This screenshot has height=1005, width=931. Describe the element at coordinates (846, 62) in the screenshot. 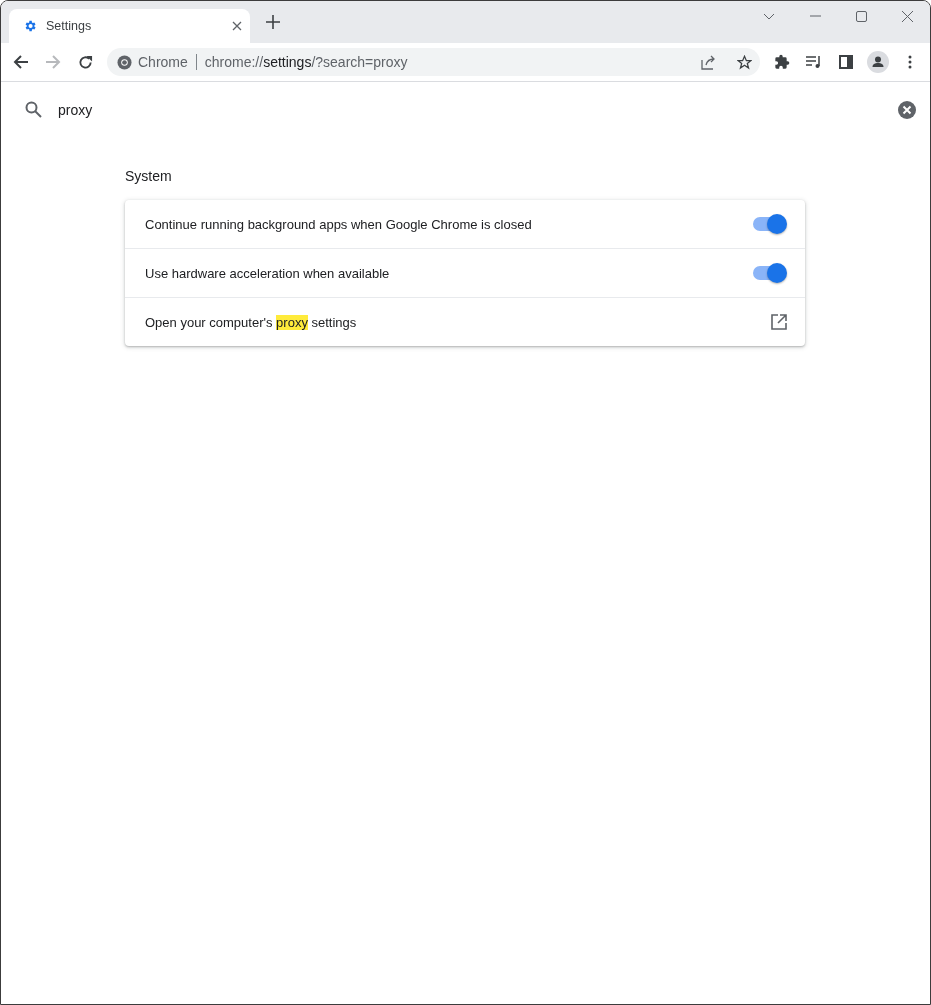

I see `side-panel-icon` at that location.